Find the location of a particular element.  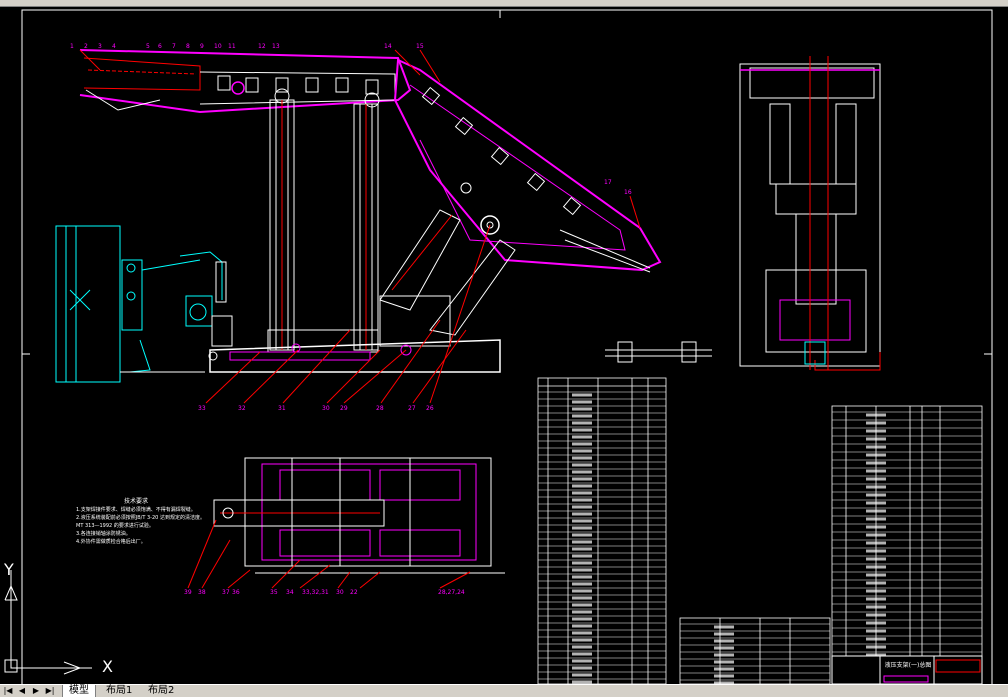

ucs-x-label: X is located at coordinates (107, 666).